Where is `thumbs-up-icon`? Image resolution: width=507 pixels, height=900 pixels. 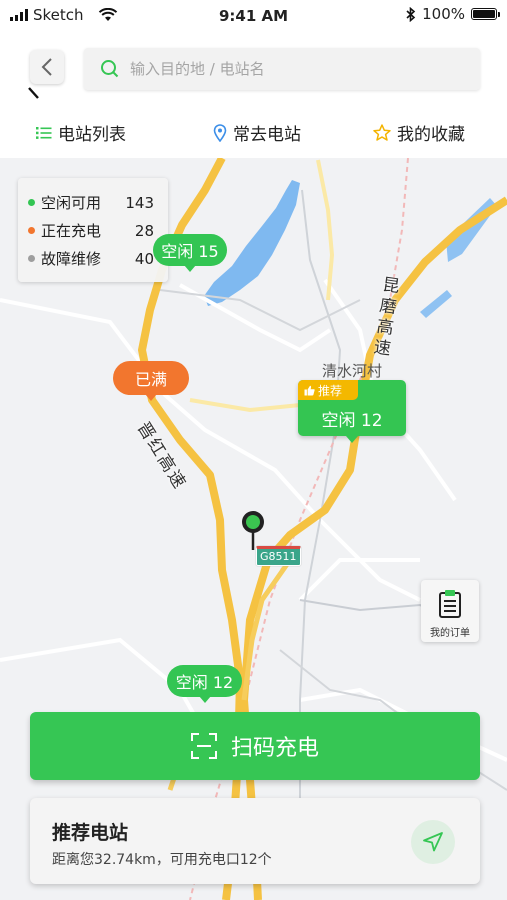 thumbs-up-icon is located at coordinates (309, 390).